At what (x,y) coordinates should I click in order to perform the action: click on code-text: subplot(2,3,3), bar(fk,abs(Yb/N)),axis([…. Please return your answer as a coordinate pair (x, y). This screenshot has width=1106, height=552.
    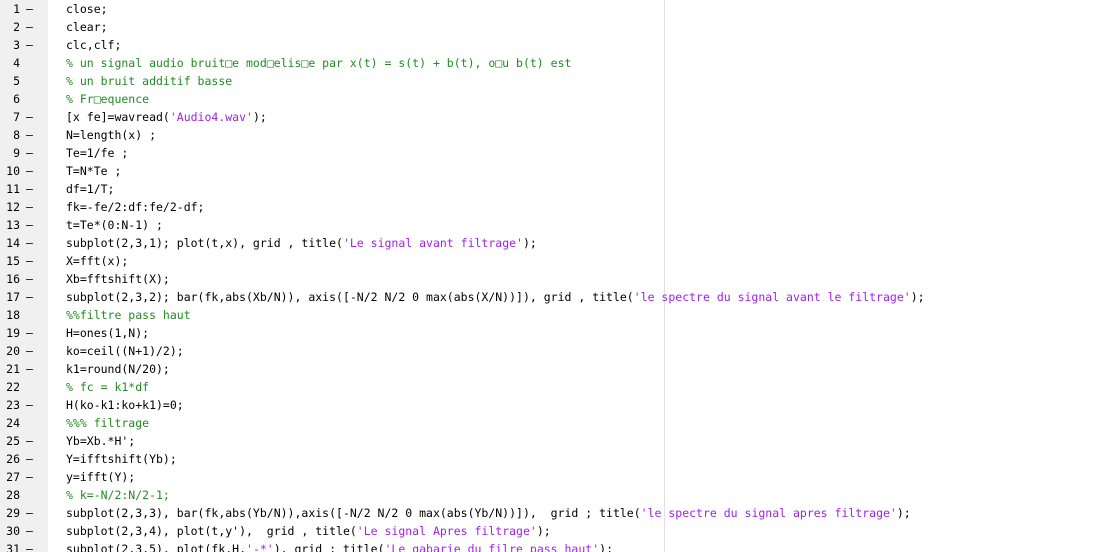
    Looking at the image, I should click on (488, 513).